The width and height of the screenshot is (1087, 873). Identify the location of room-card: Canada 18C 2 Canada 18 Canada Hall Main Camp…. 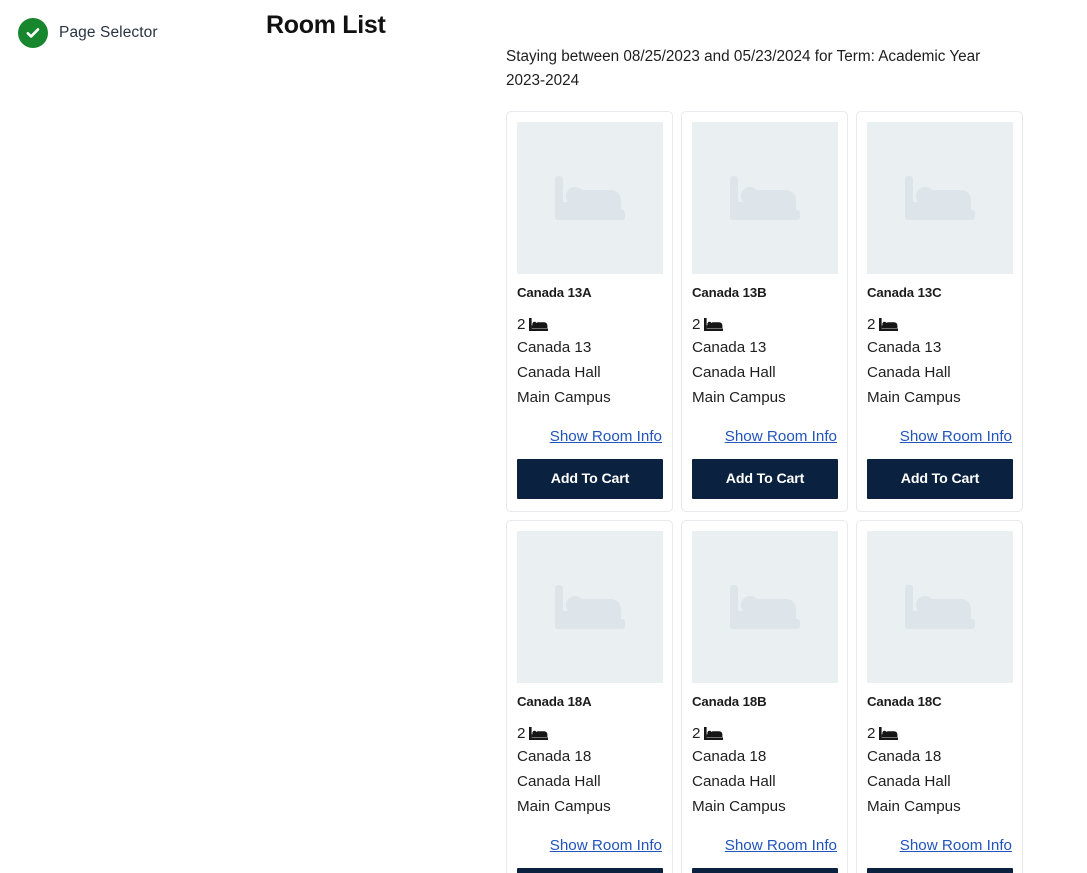
(939, 696).